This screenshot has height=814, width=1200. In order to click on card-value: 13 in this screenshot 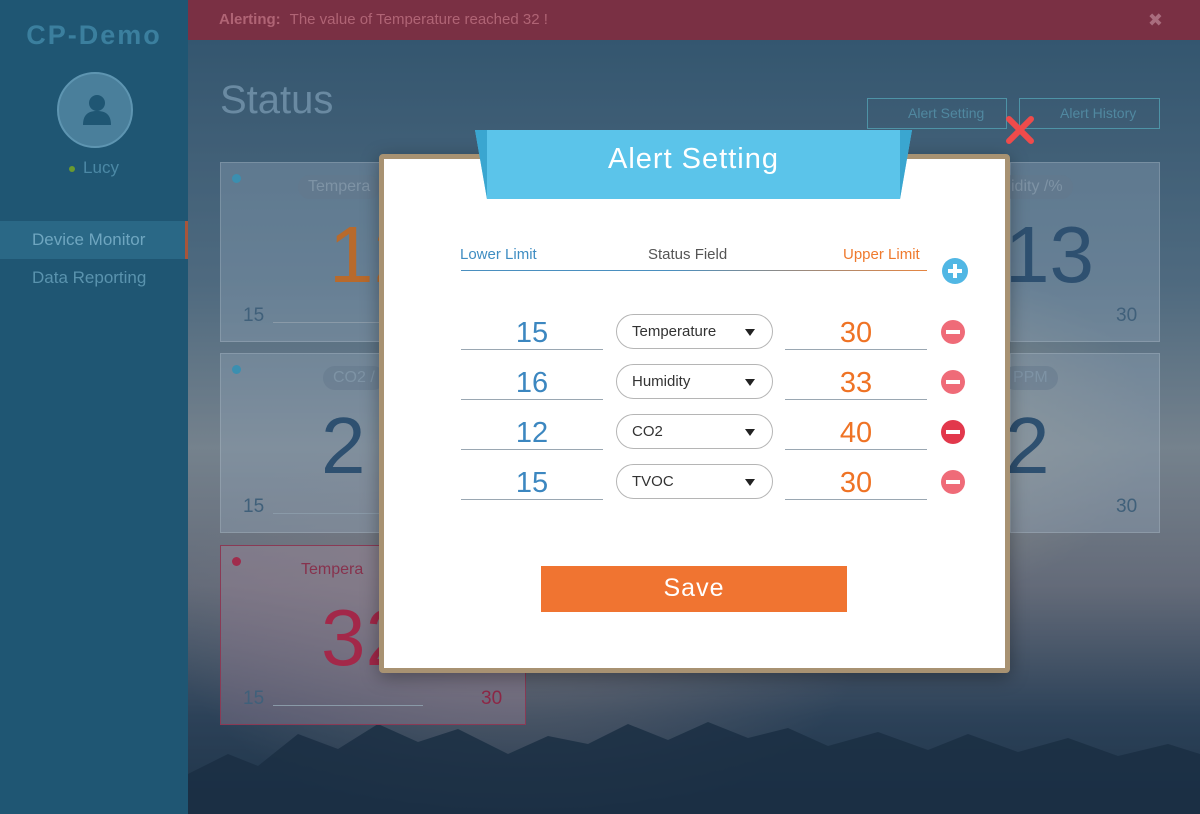, I will do `click(1049, 254)`.